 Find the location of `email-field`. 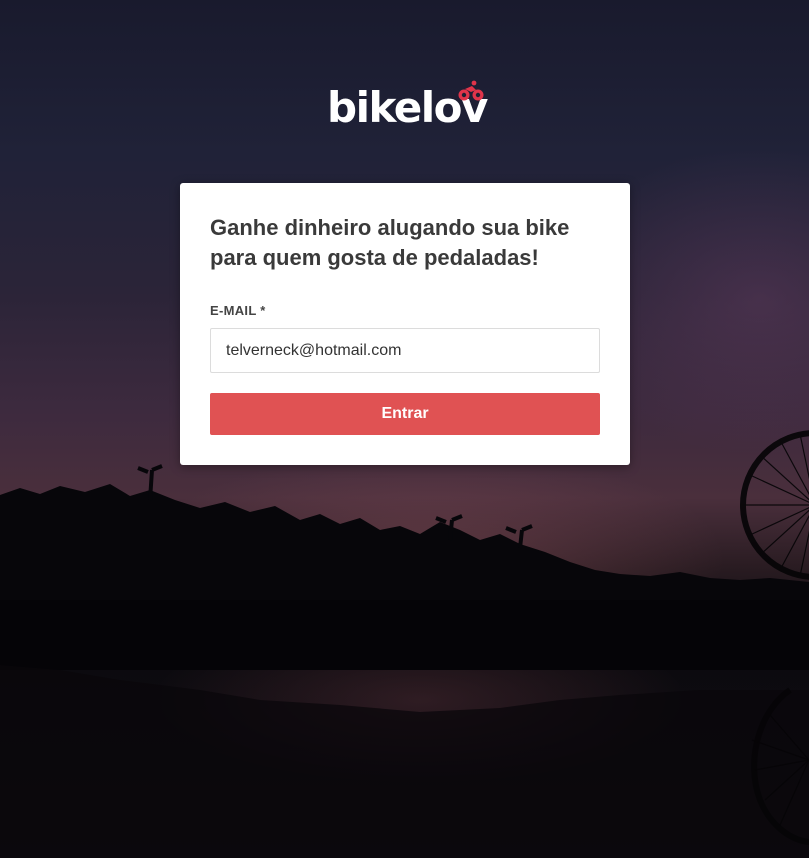

email-field is located at coordinates (398, 350).